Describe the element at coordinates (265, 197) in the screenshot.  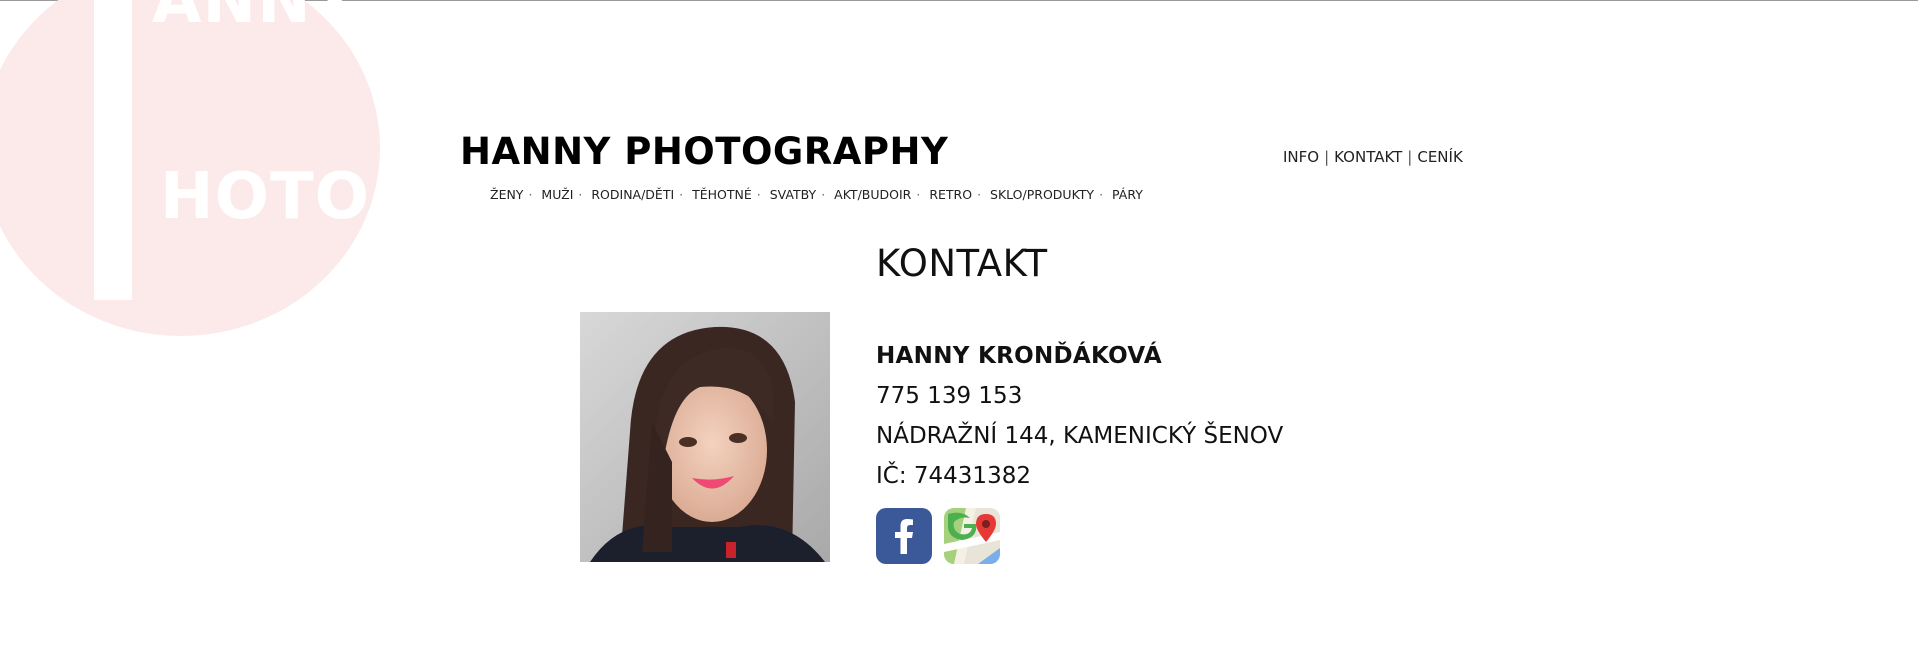
I see `logo-text-bottom: HOTO` at that location.